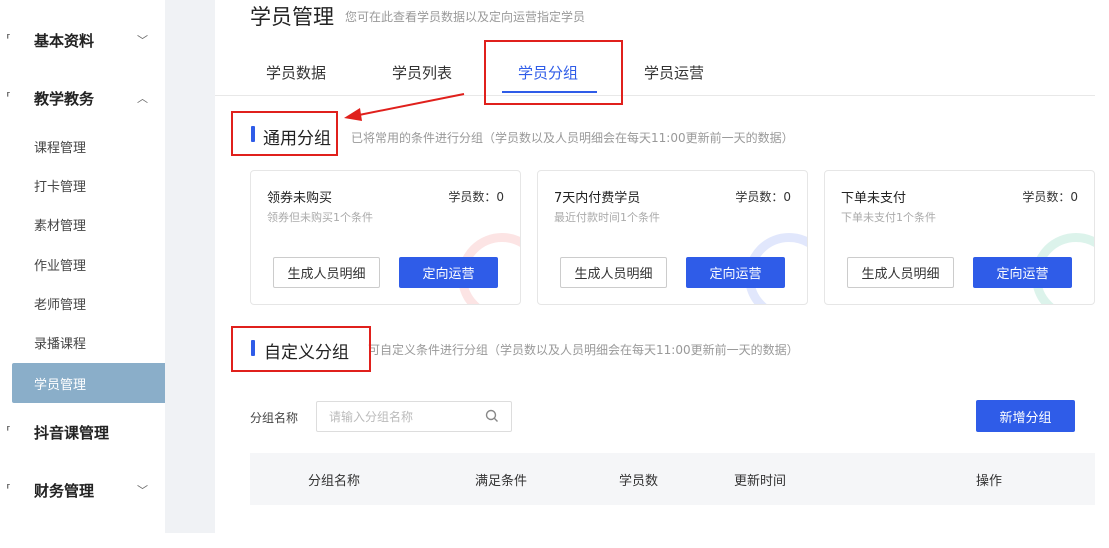 Image resolution: width=1109 pixels, height=548 pixels. What do you see at coordinates (672, 237) in the screenshot?
I see `group-card: 7天内付费学员 学员数：0 最近付款时间1个条件 生成人员明细 定向运营` at bounding box center [672, 237].